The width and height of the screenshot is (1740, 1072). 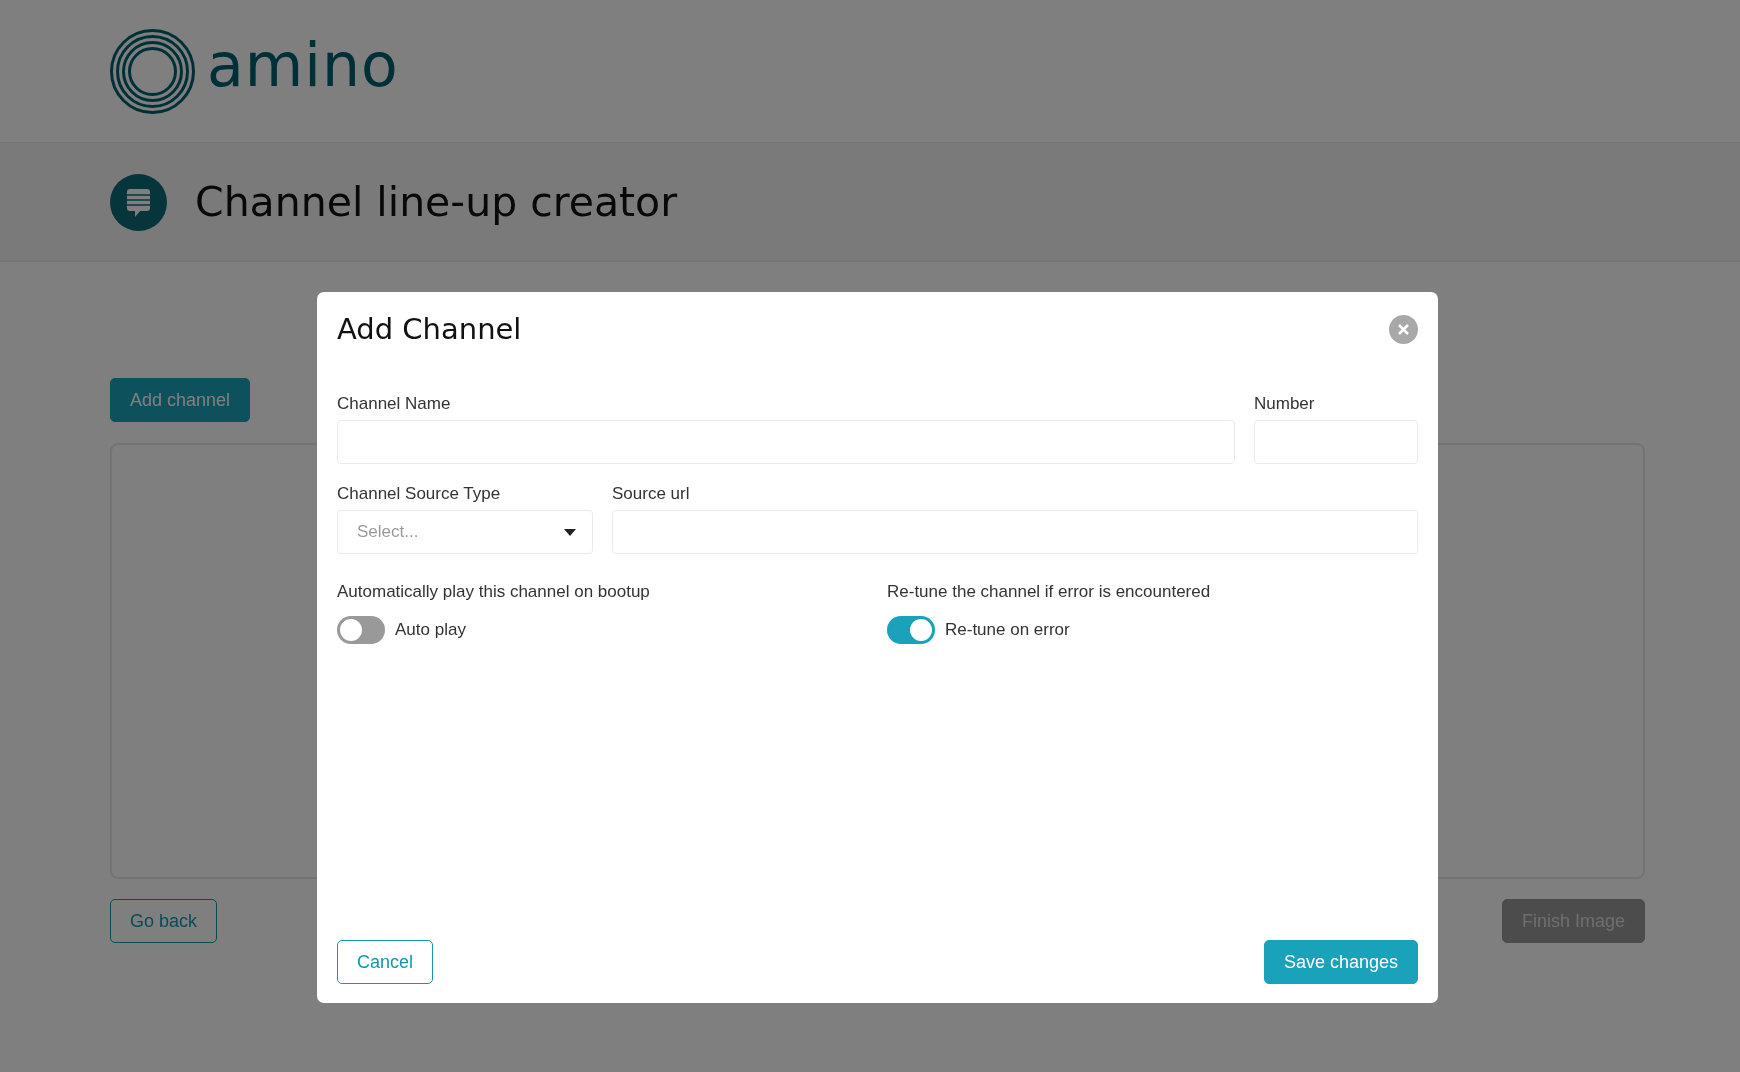 I want to click on page-title: Channel line-up creator, so click(x=436, y=202).